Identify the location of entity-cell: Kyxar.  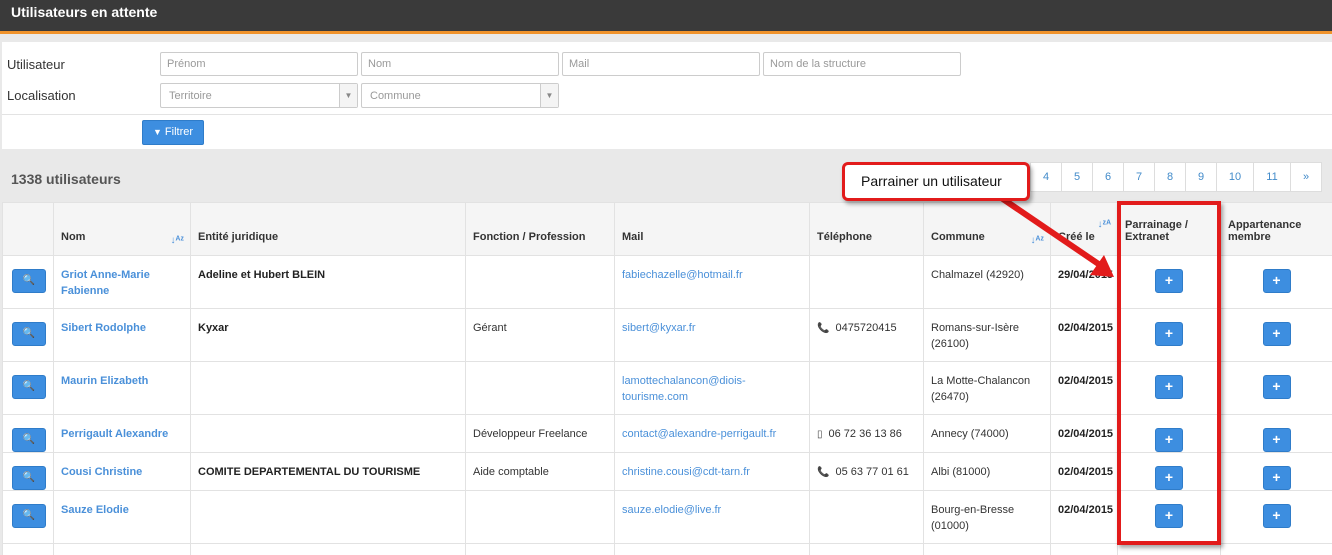
(328, 335).